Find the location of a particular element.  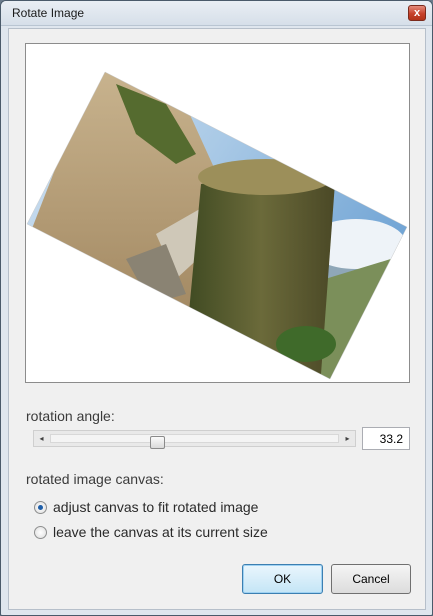

radio-button-checked is located at coordinates (40, 507).